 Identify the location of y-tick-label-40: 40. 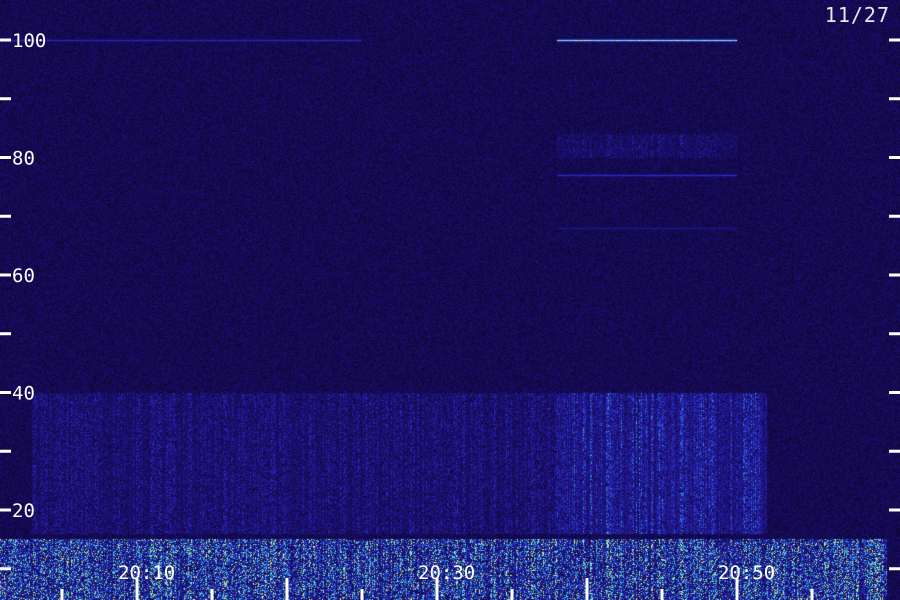
(23, 394).